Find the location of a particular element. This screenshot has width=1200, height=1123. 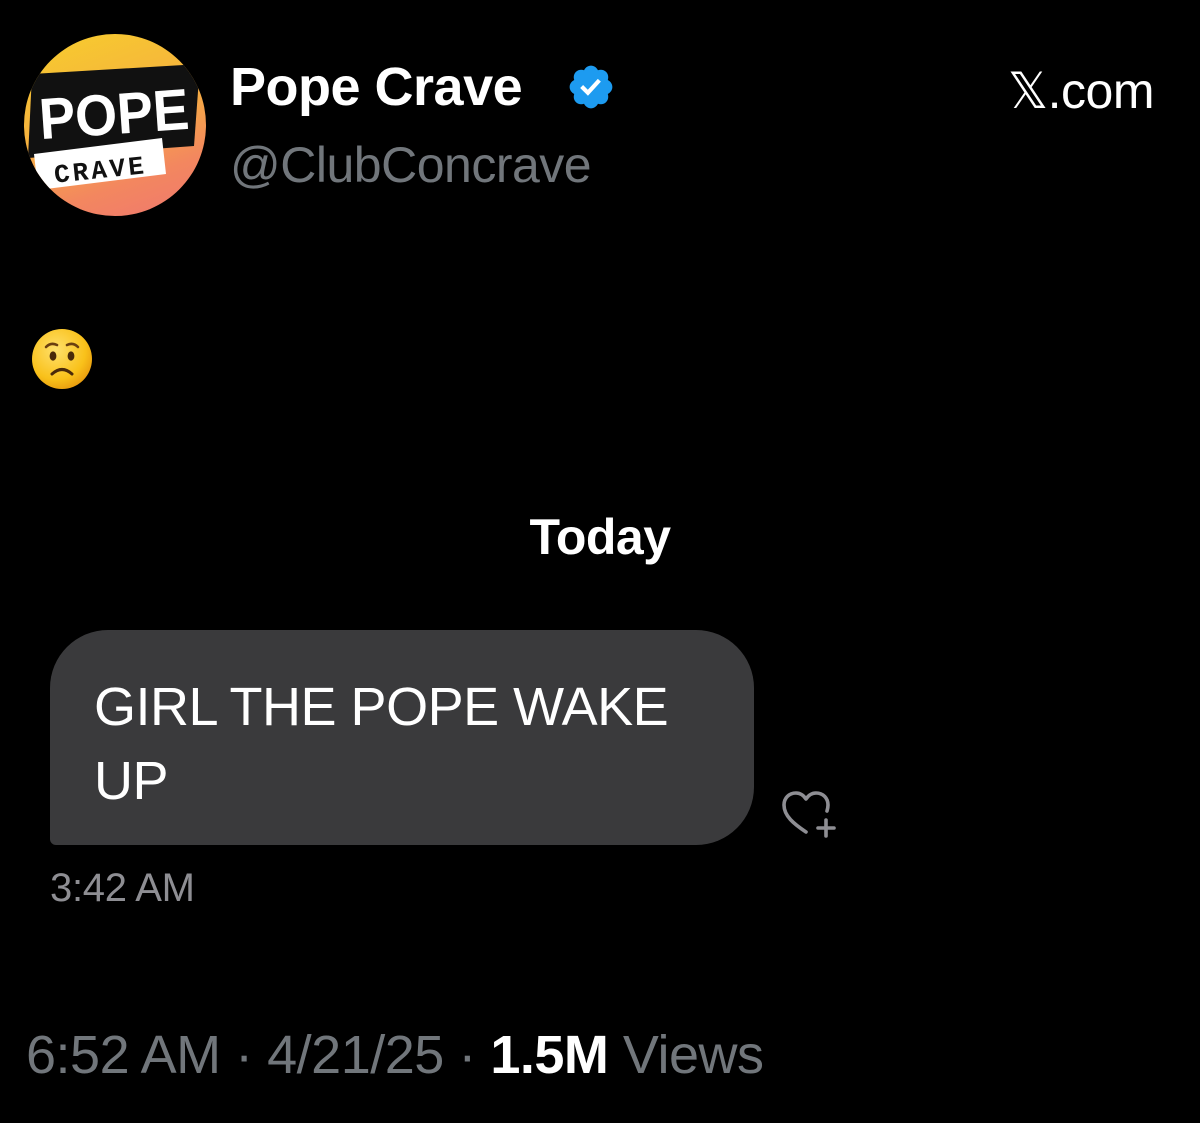

post-time: 6:52 AM is located at coordinates (123, 1055).